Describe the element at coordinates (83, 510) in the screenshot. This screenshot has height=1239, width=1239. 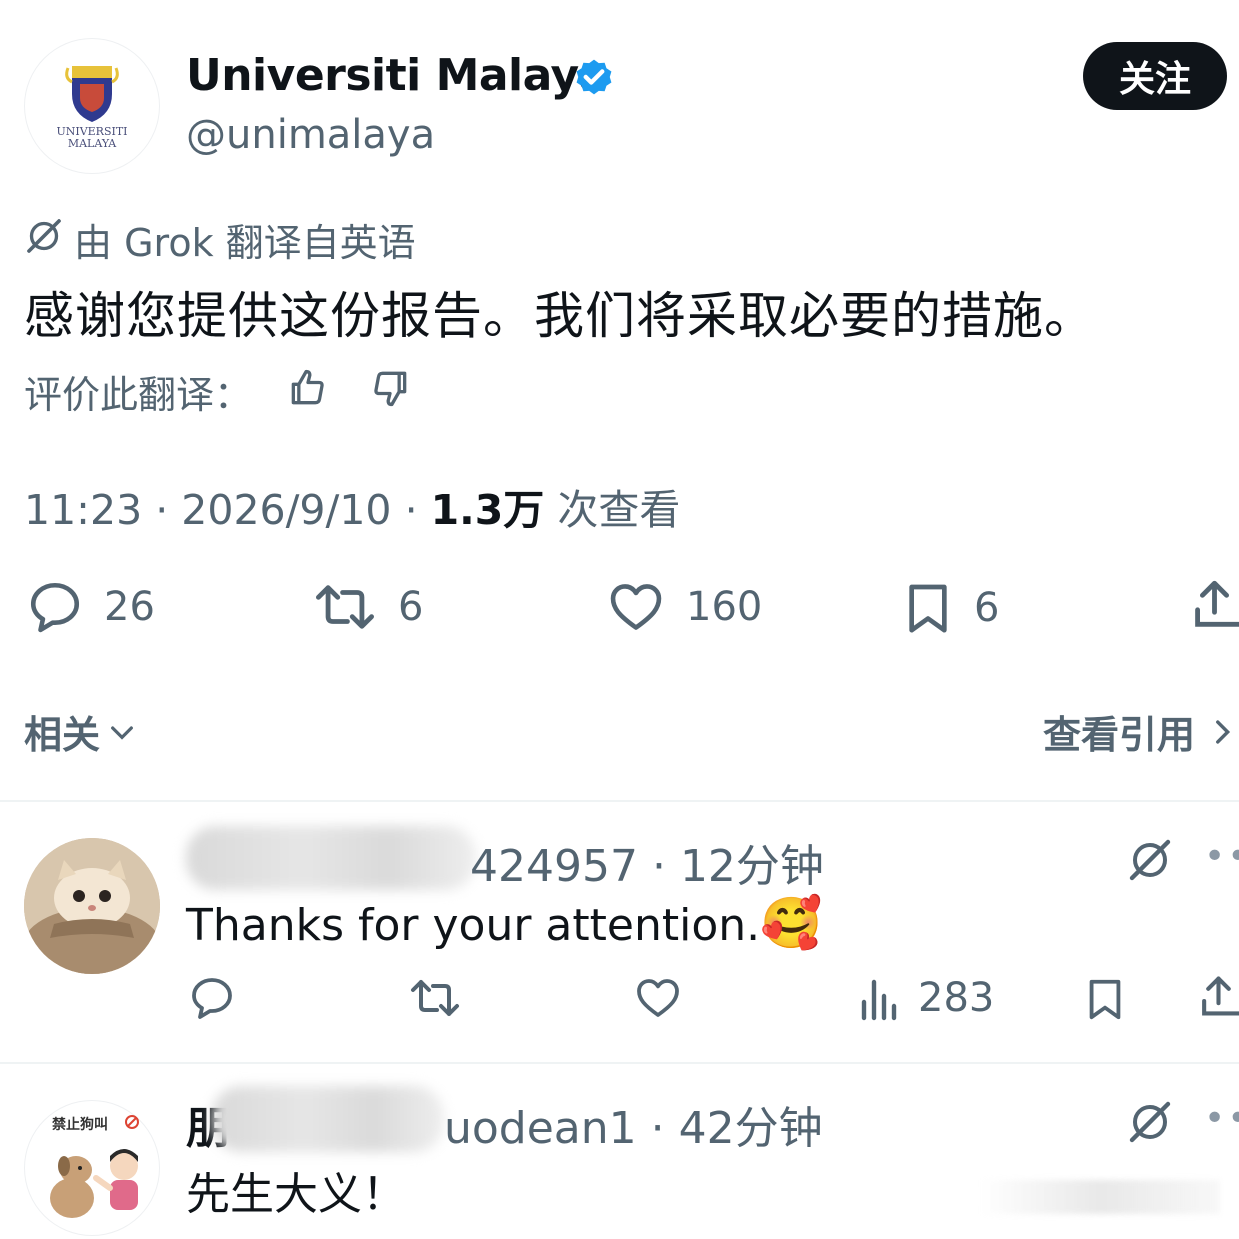
I see `tweet-time: 11:23` at that location.